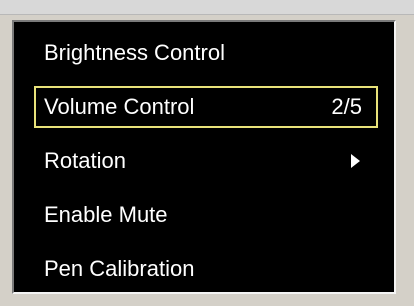 This screenshot has width=414, height=306. What do you see at coordinates (85, 160) in the screenshot?
I see `menu-item-label: Rotation` at bounding box center [85, 160].